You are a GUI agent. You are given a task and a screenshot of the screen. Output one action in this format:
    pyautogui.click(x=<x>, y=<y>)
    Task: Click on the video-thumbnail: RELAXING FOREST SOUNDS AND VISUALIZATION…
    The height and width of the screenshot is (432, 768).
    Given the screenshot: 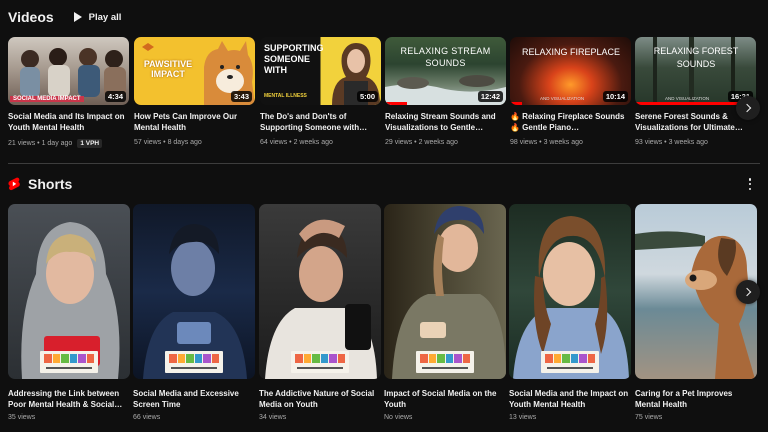 What is the action you would take?
    pyautogui.click(x=695, y=71)
    